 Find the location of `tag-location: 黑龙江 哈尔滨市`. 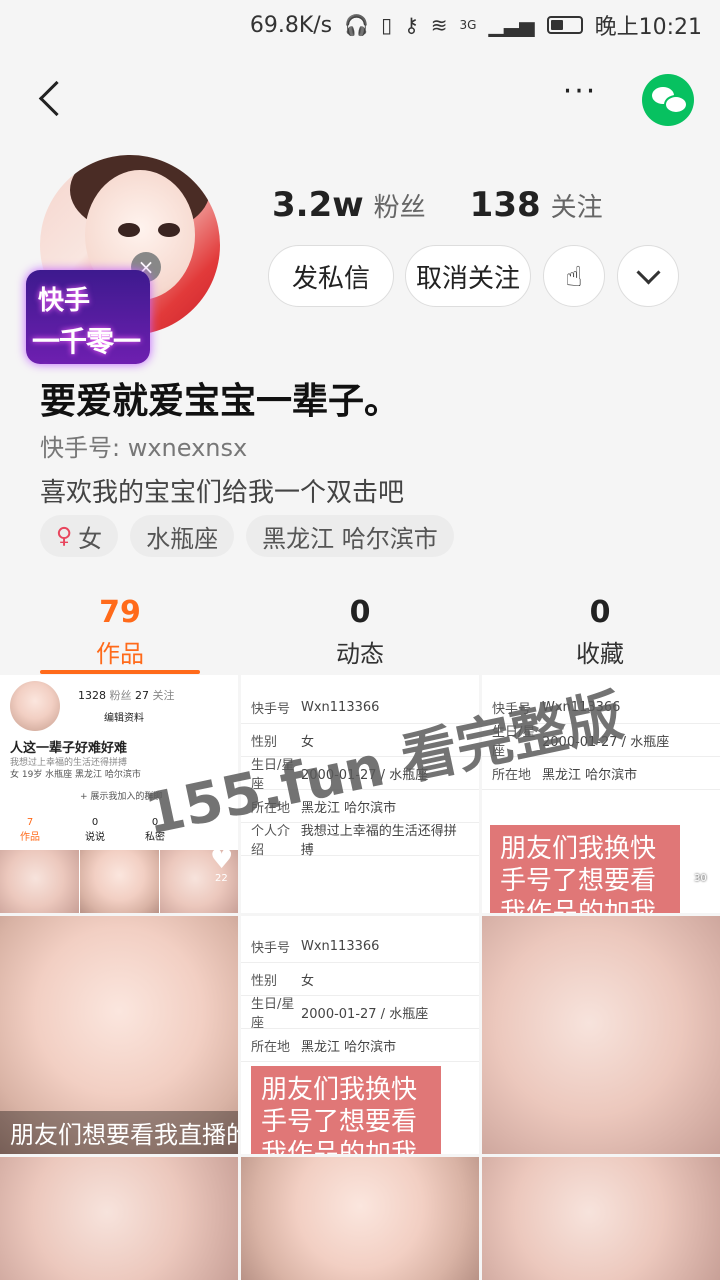

tag-location: 黑龙江 哈尔滨市 is located at coordinates (350, 536).